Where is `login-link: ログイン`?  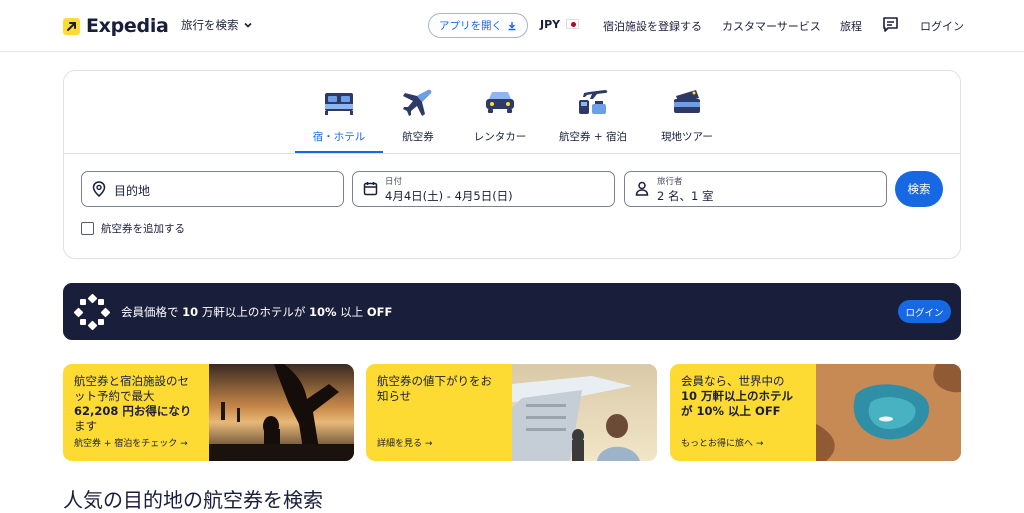
login-link: ログイン is located at coordinates (942, 26).